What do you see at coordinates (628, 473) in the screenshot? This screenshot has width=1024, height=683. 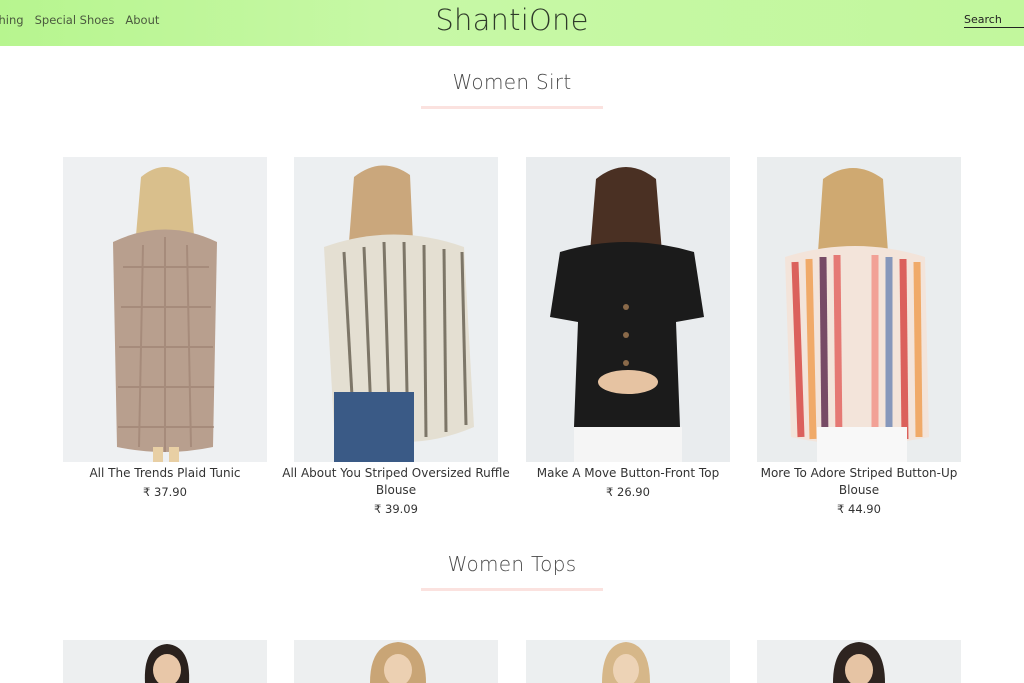 I see `product-name: Make A Move Button-Front Top` at bounding box center [628, 473].